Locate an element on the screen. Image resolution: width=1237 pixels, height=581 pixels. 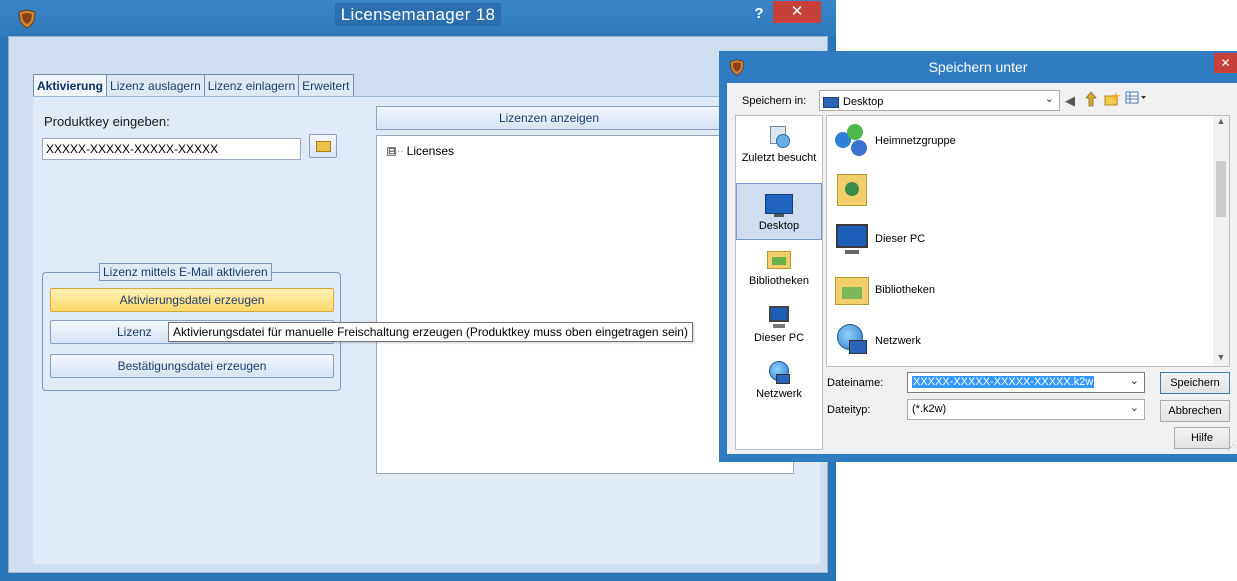
place-libraries: Bibliotheken is located at coordinates (779, 267).